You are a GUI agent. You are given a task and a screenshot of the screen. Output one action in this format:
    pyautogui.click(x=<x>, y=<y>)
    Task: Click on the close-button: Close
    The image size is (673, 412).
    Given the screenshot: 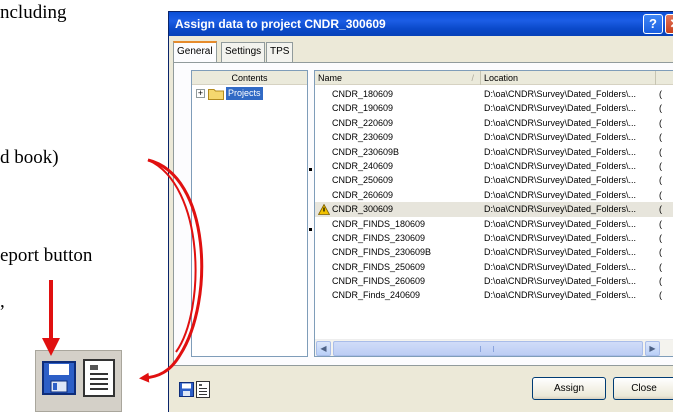 What is the action you would take?
    pyautogui.click(x=643, y=388)
    